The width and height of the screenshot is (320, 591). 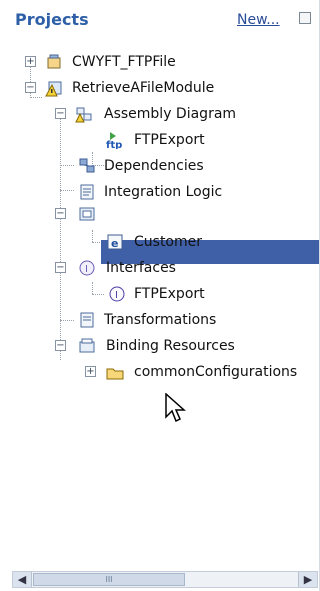 I want to click on scroll-left-button: ◀, so click(x=22, y=579).